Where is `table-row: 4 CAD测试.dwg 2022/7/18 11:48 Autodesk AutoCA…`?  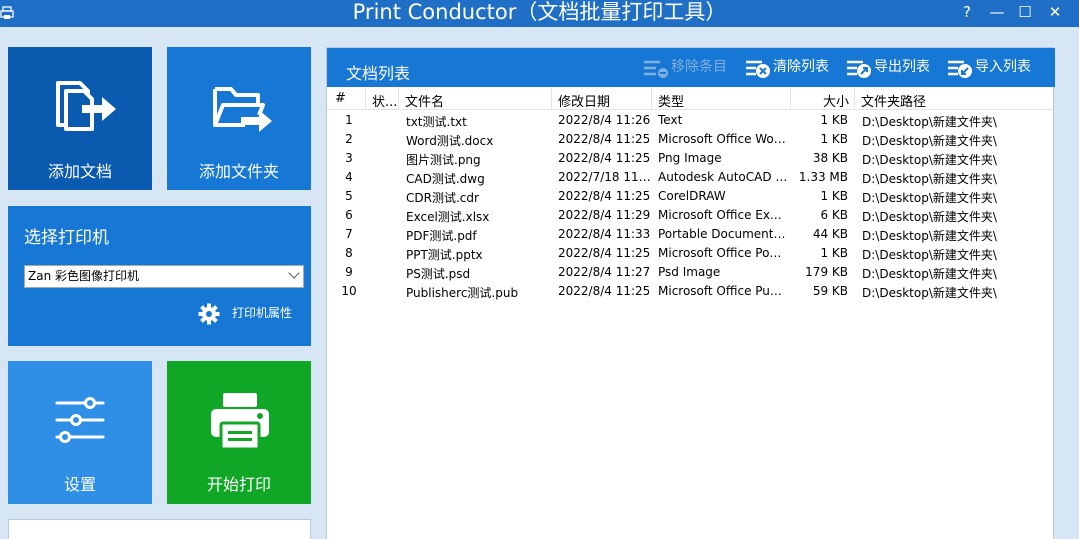 table-row: 4 CAD测试.dwg 2022/7/18 11:48 Autodesk AutoCA… is located at coordinates (690, 177).